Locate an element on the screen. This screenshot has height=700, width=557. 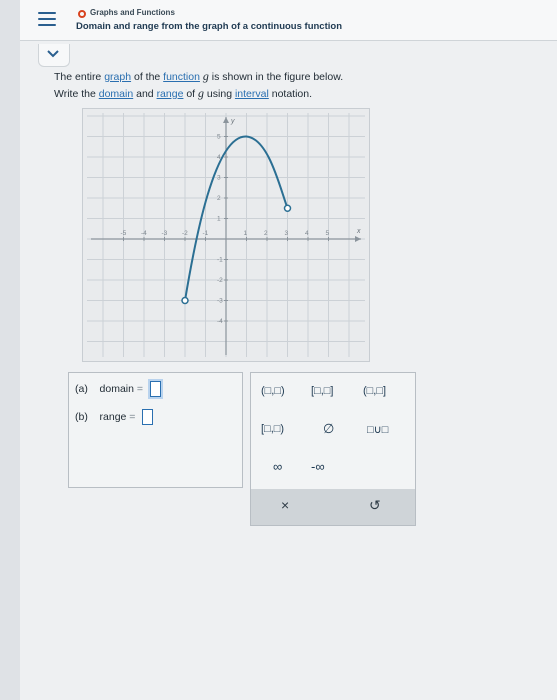
x-tick-label: -5 is located at coordinates (124, 233).